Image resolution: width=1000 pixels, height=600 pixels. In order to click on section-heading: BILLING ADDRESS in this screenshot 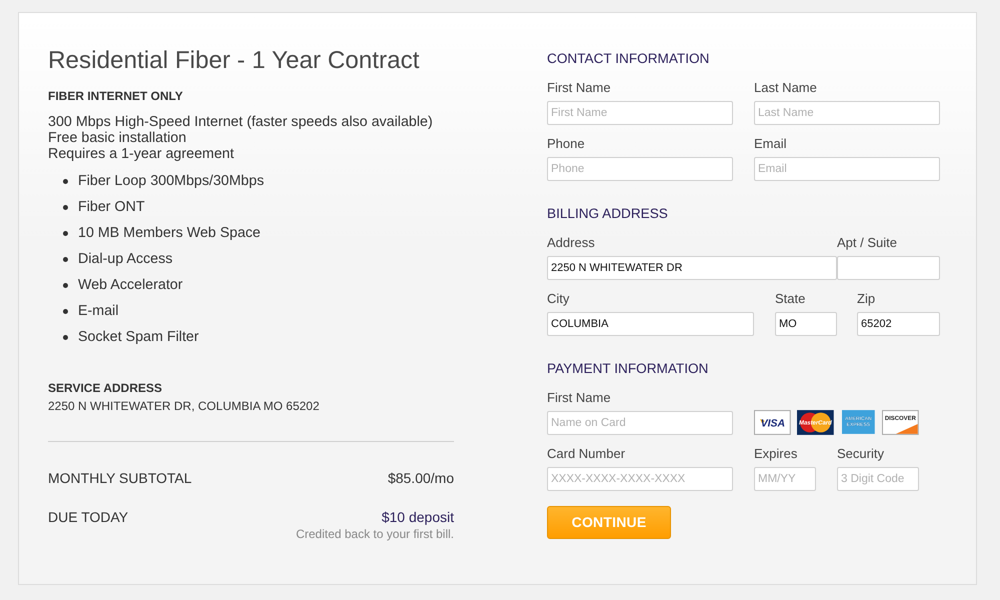, I will do `click(608, 214)`.